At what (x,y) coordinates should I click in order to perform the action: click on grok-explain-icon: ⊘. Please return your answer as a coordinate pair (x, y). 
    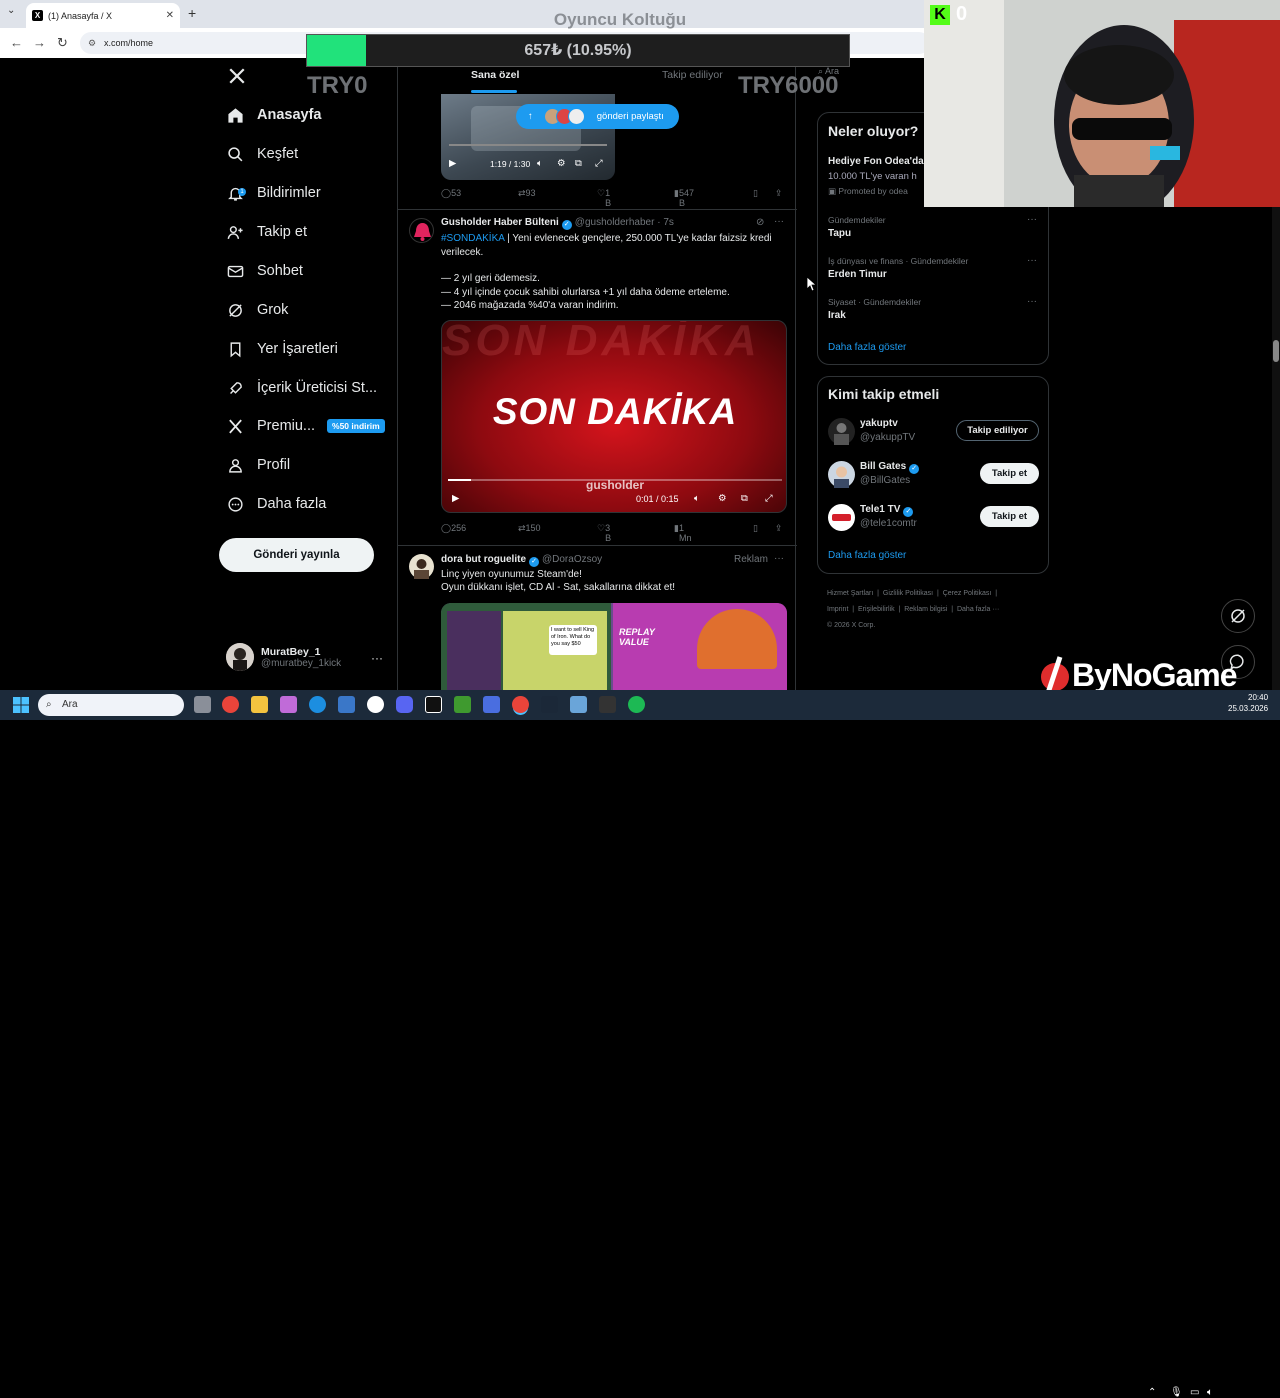
    Looking at the image, I should click on (760, 222).